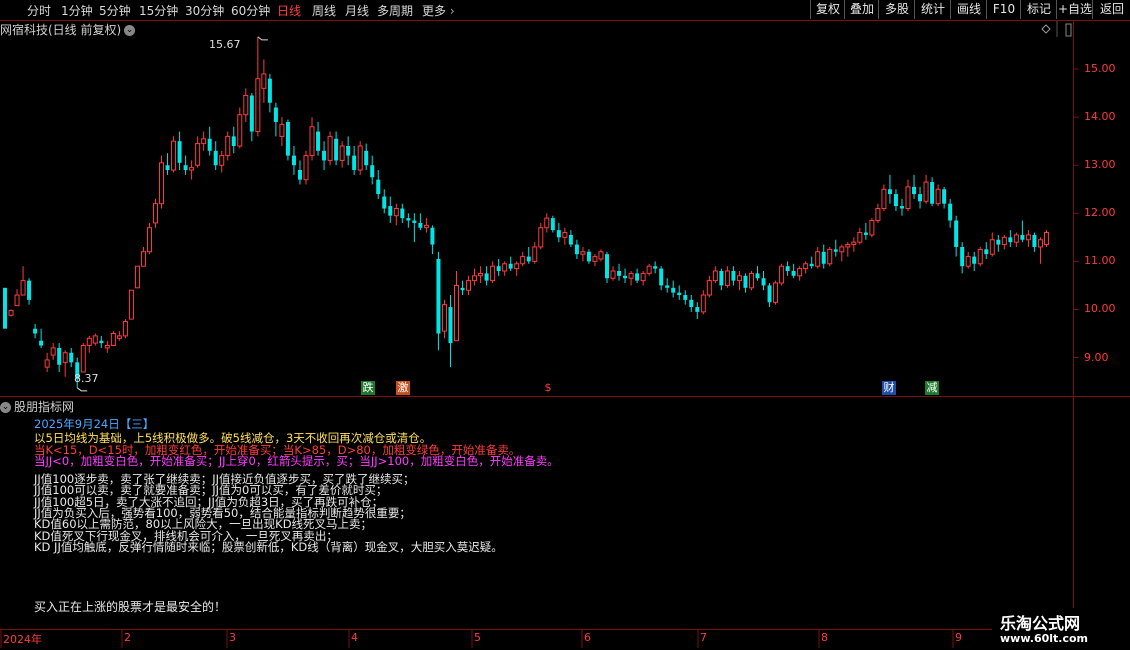 The width and height of the screenshot is (1130, 650). Describe the element at coordinates (289, 10) in the screenshot. I see `timeframe-6: 日线` at that location.